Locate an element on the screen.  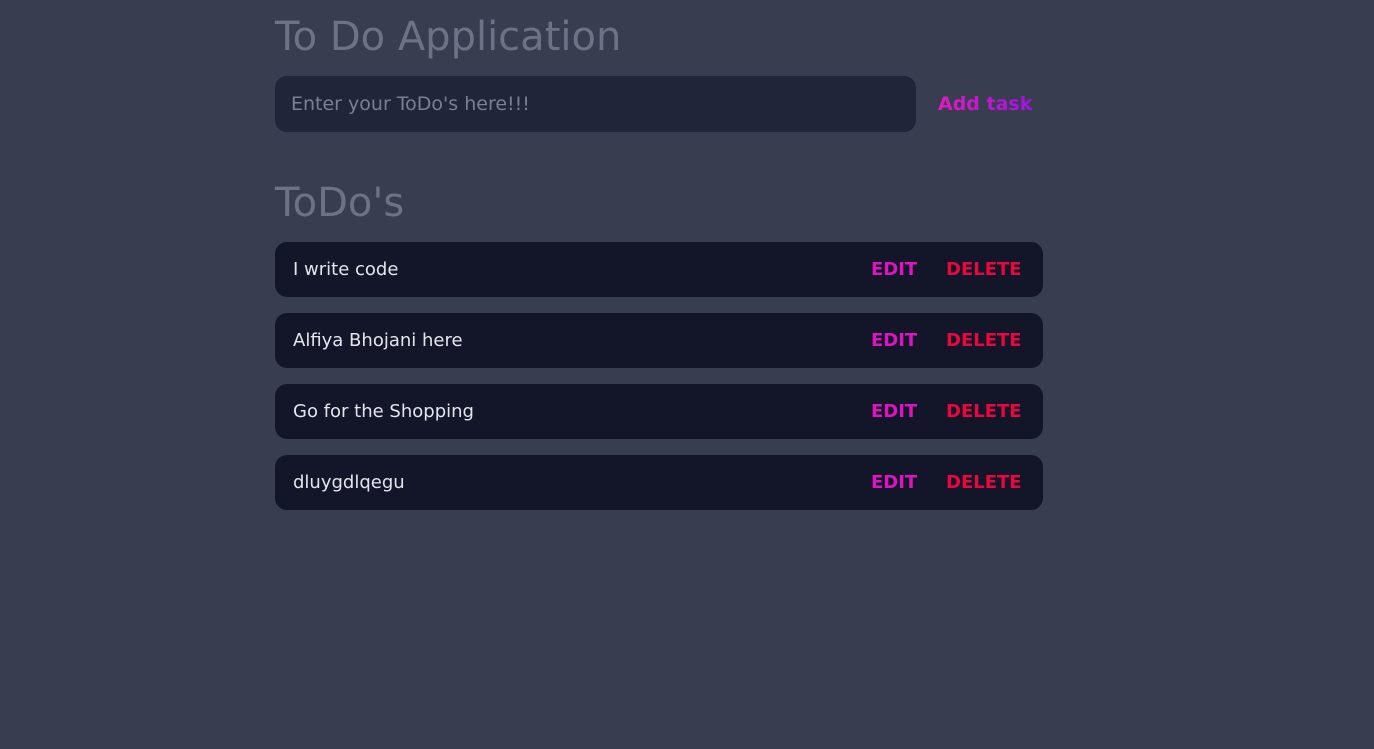
todo-list-title: ToDo's is located at coordinates (340, 203).